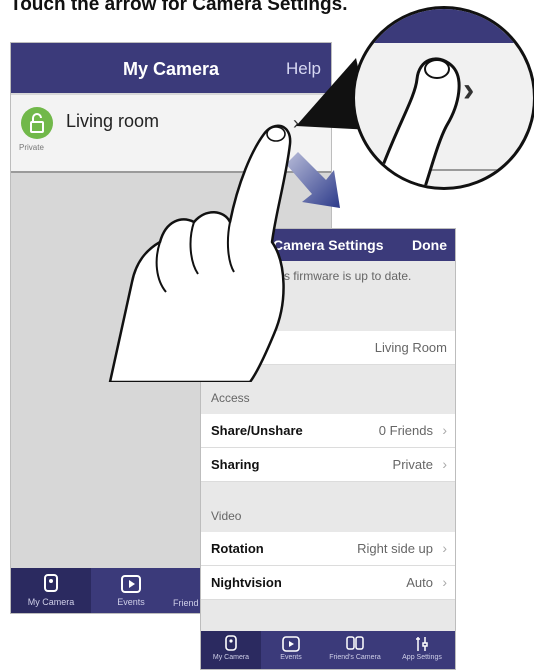  What do you see at coordinates (291, 644) in the screenshot?
I see `play-icon` at bounding box center [291, 644].